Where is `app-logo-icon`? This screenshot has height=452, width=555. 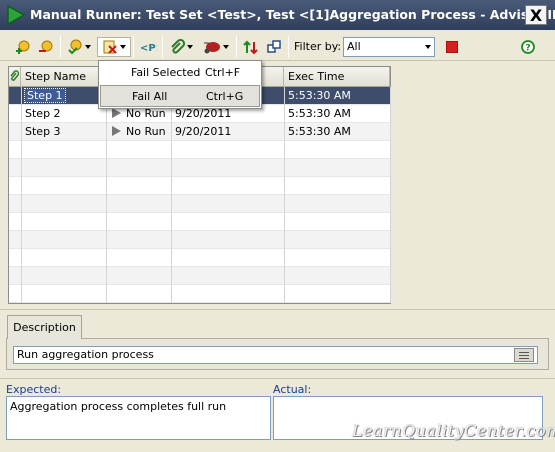 app-logo-icon is located at coordinates (16, 15).